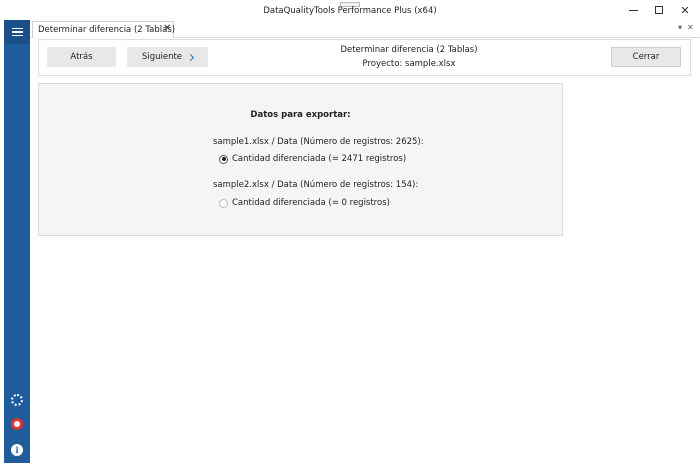 This screenshot has width=700, height=467. Describe the element at coordinates (223, 159) in the screenshot. I see `option1-radio` at that location.